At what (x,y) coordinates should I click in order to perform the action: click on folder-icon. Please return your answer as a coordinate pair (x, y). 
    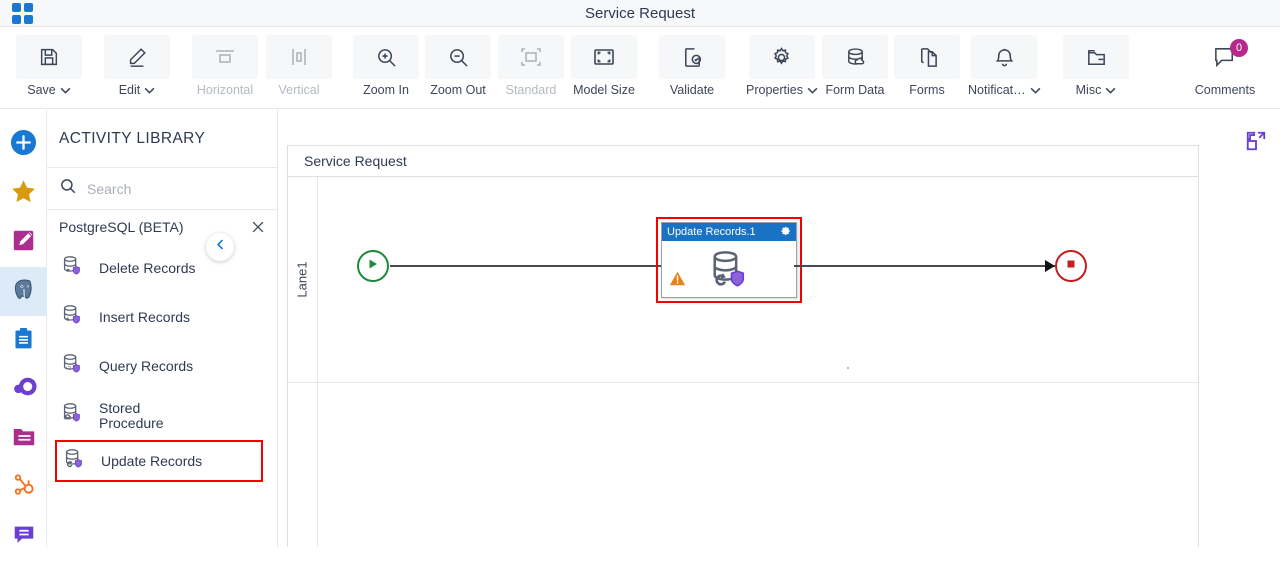
    Looking at the image, I should click on (24, 438).